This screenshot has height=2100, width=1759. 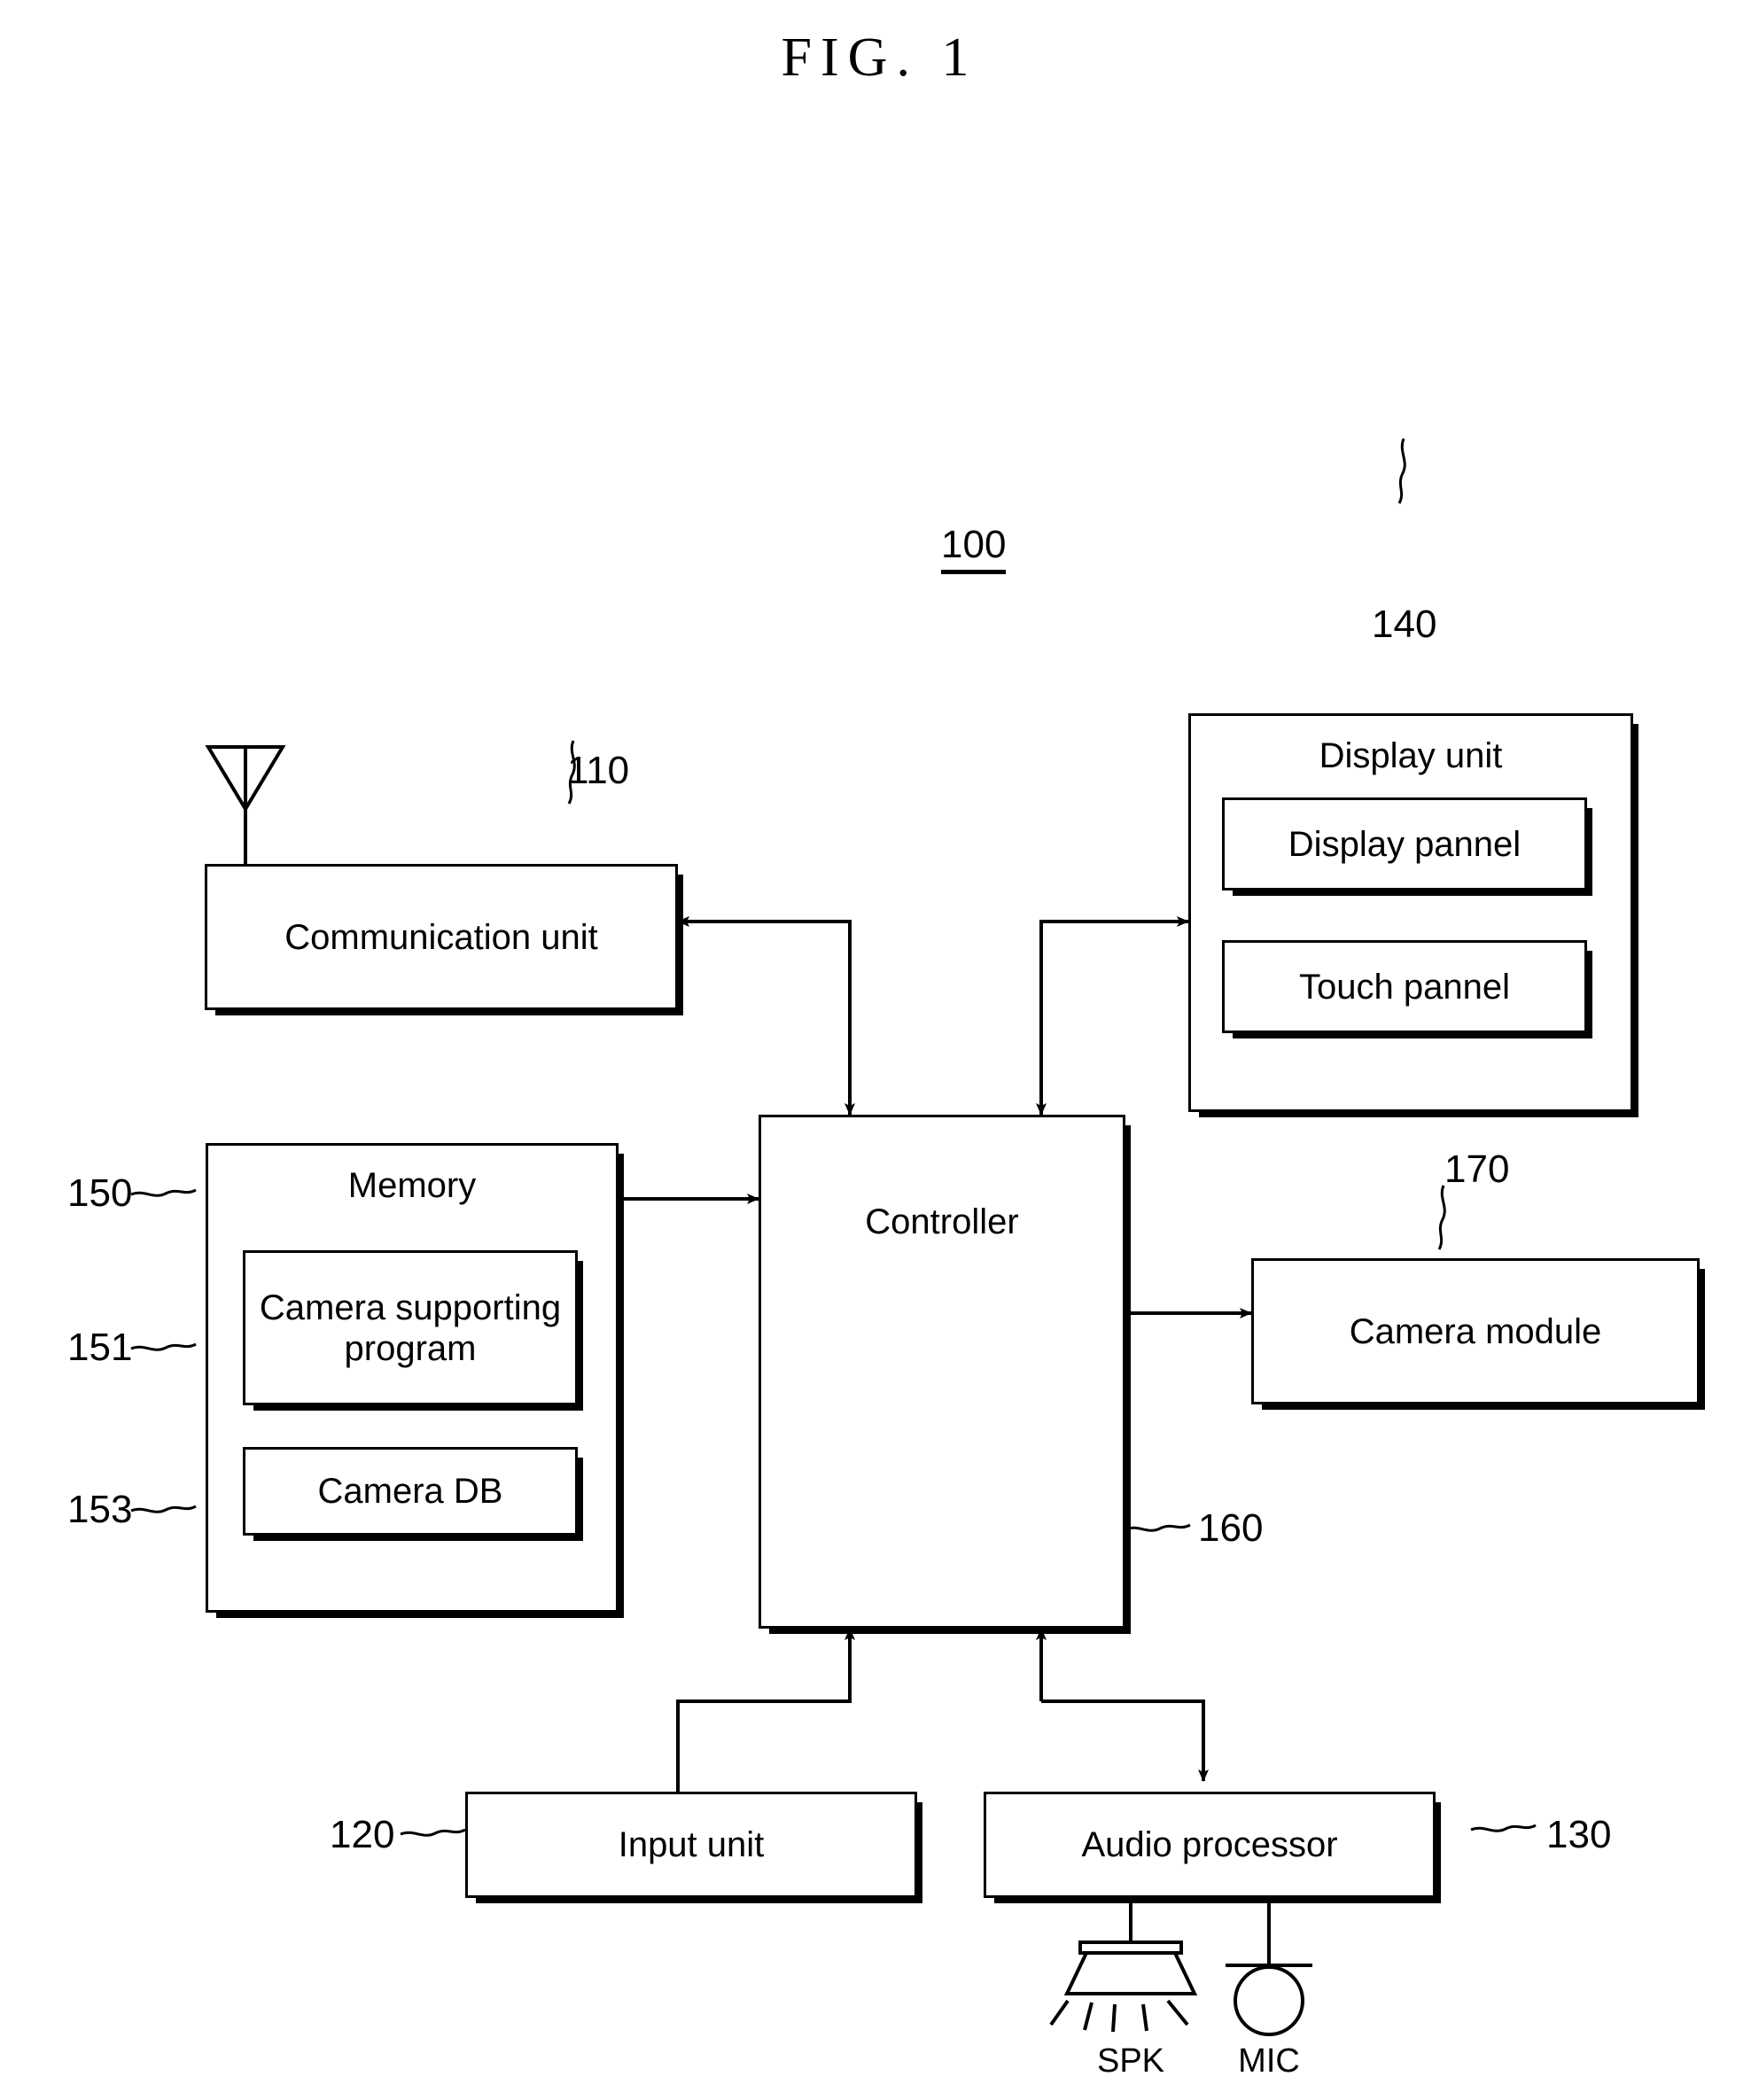 I want to click on microphone-icon, so click(x=1269, y=2000).